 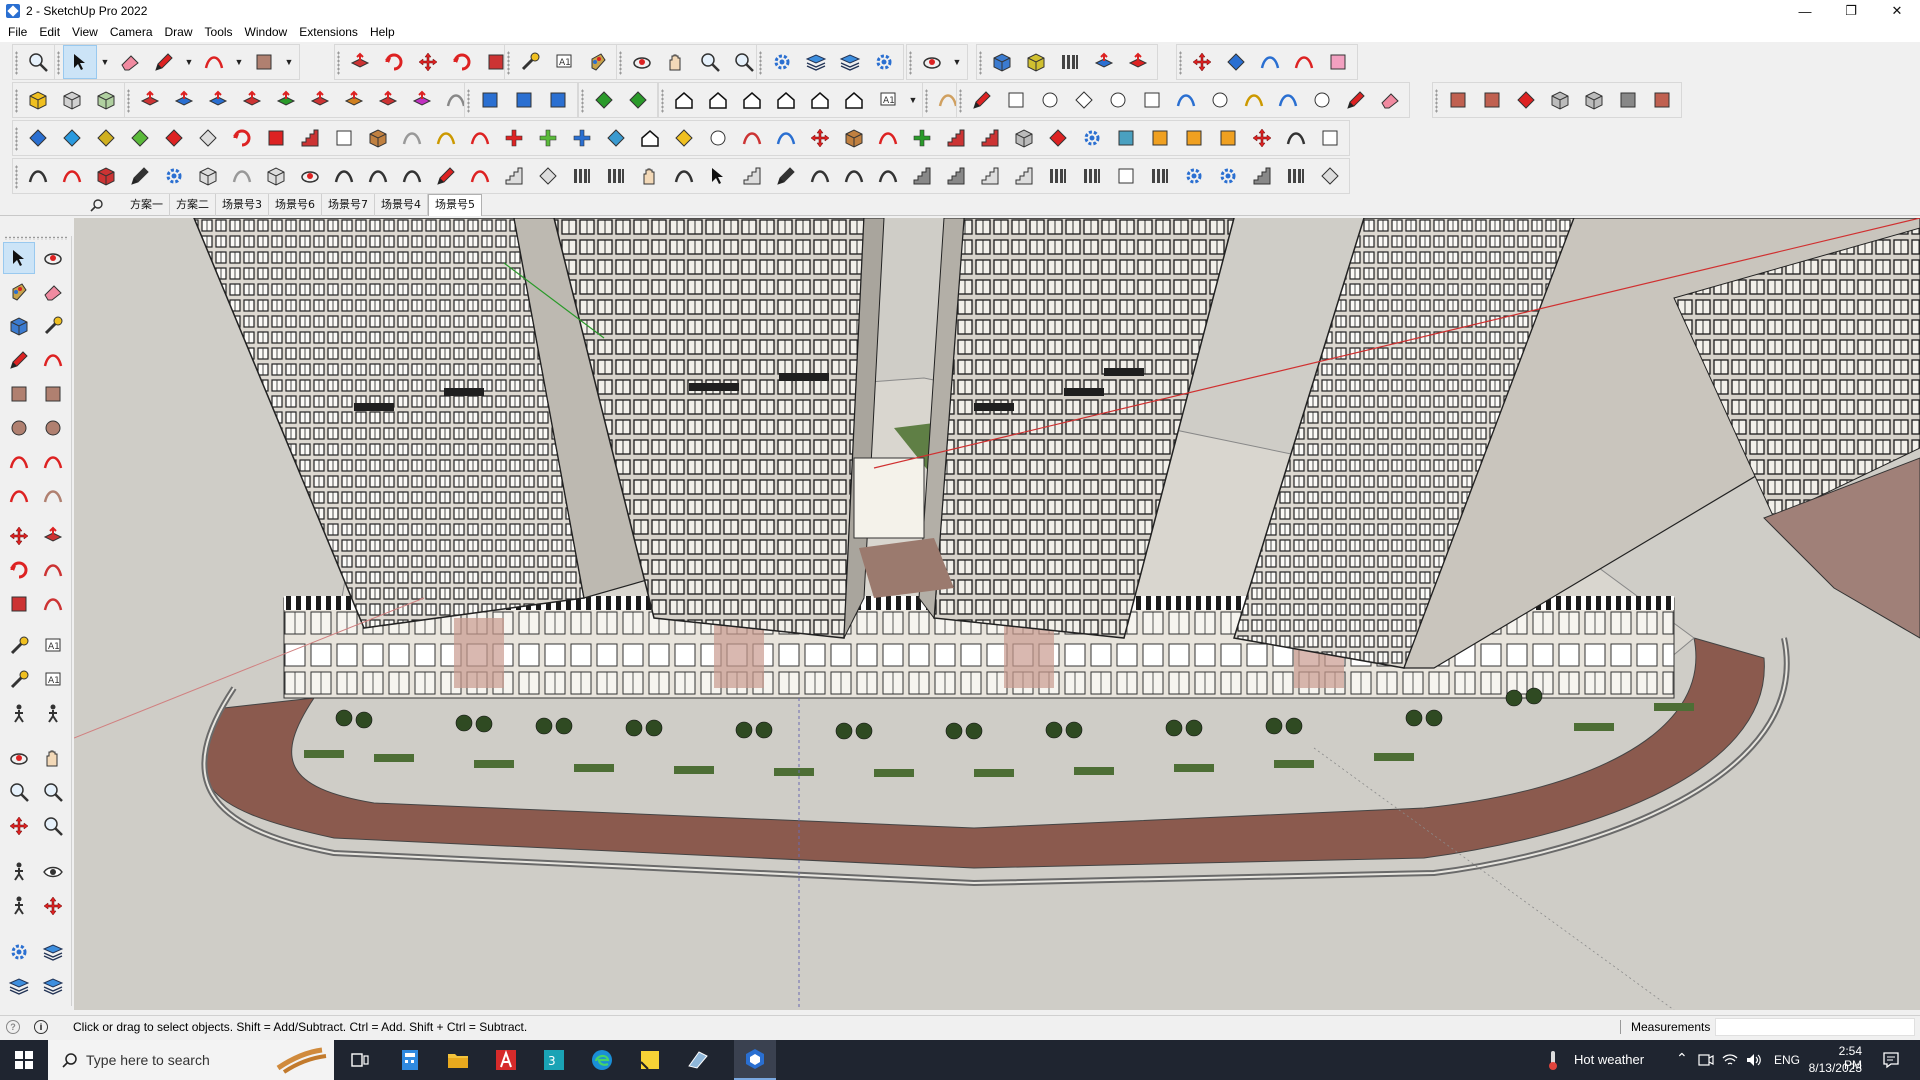 What do you see at coordinates (1851, 11) in the screenshot?
I see `restore-button: ❐` at bounding box center [1851, 11].